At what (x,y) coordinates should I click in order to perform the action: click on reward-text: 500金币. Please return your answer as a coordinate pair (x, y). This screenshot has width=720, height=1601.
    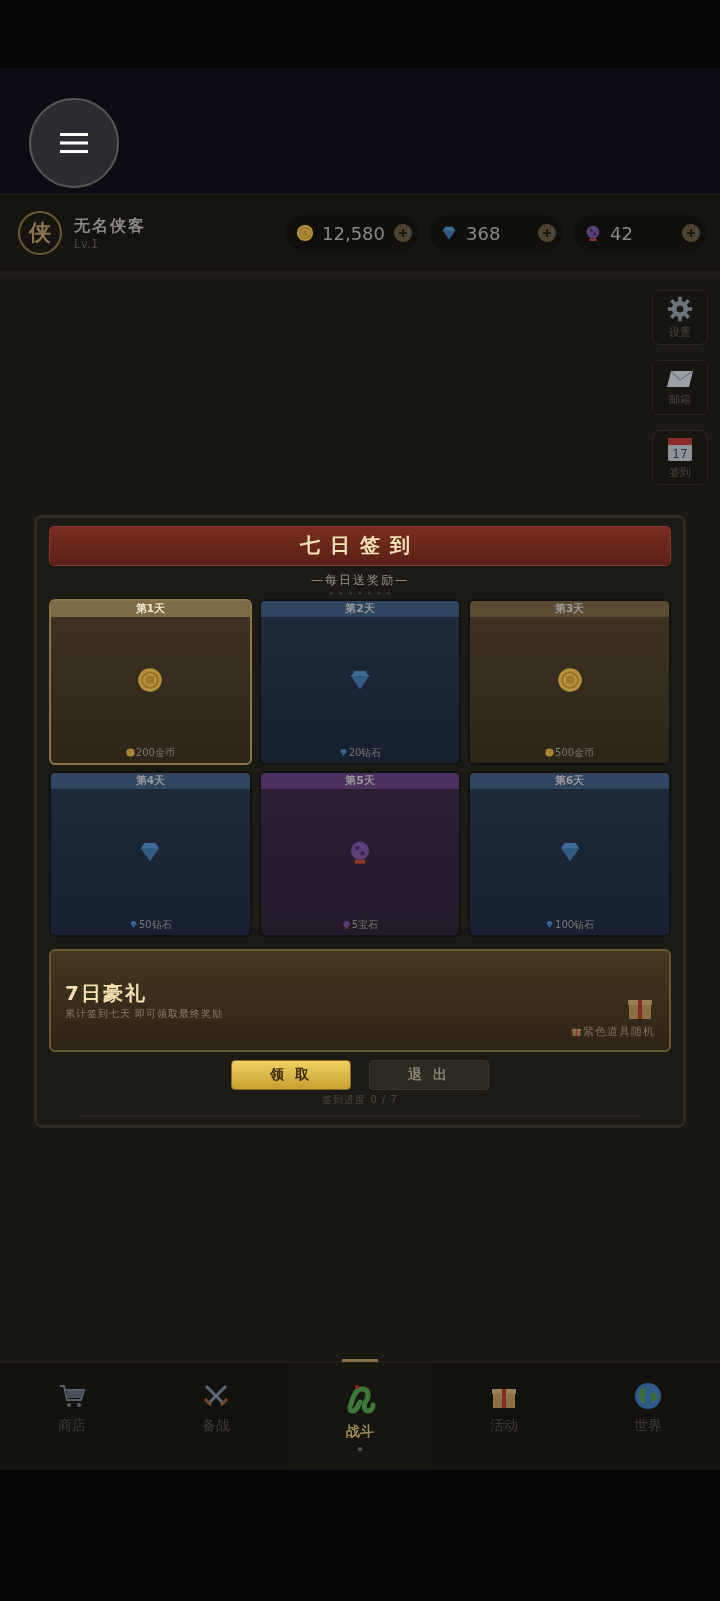
    Looking at the image, I should click on (575, 752).